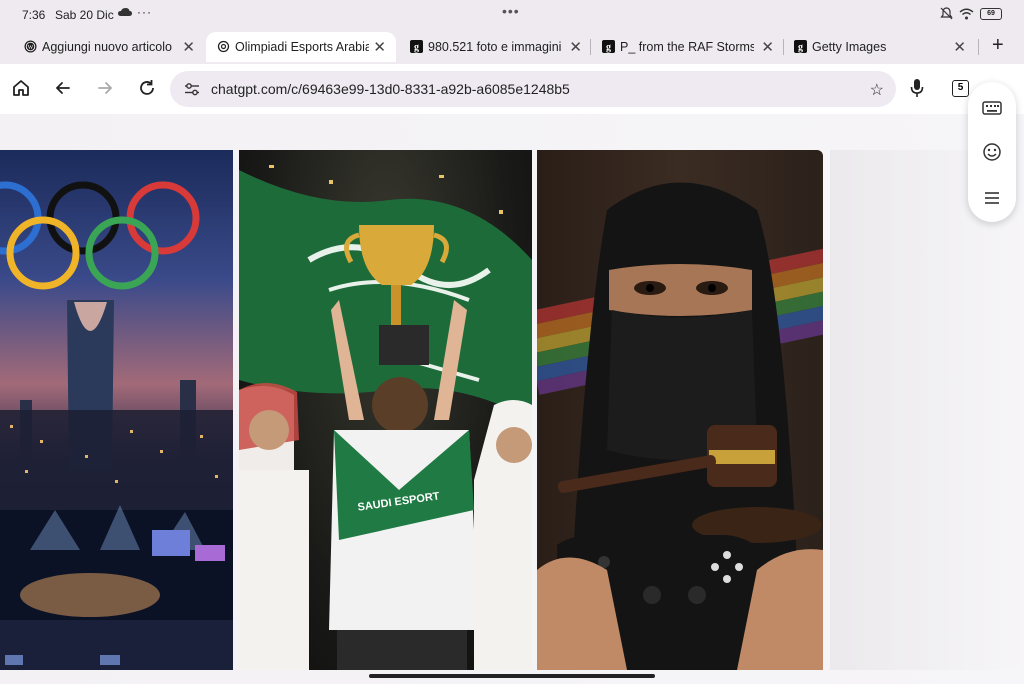  What do you see at coordinates (63, 88) in the screenshot?
I see `back-icon` at bounding box center [63, 88].